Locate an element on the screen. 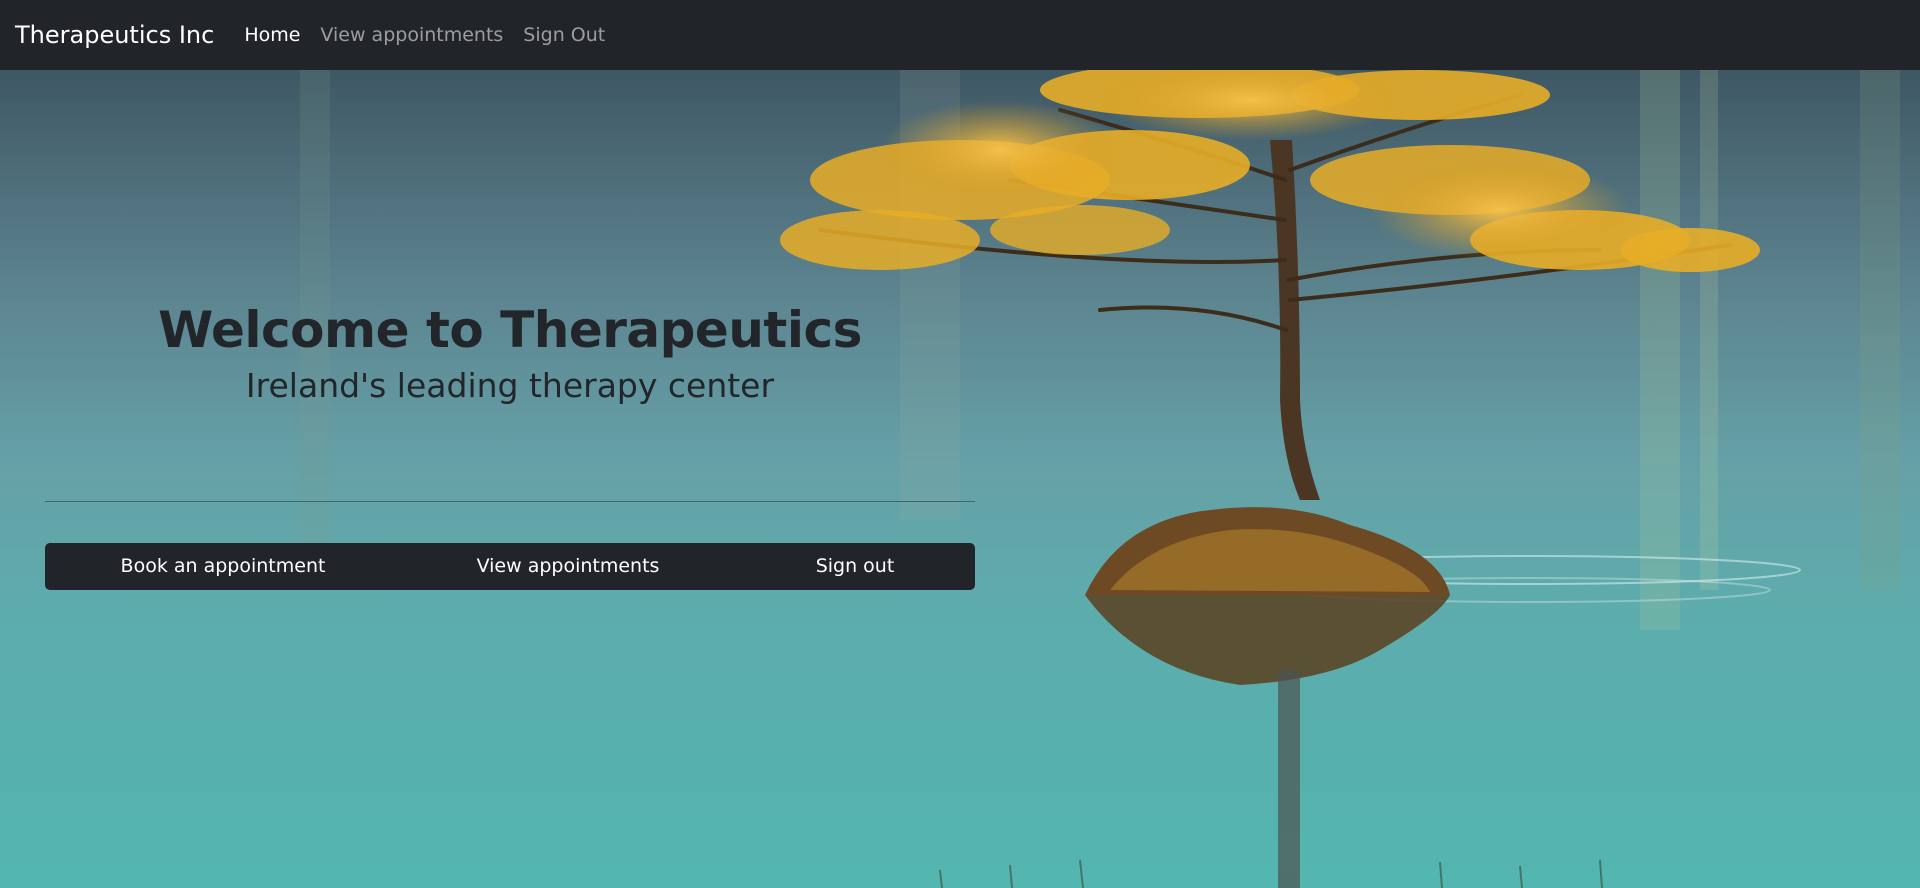 This screenshot has width=1920, height=888. brand-logo-link: Therapeutics Inc is located at coordinates (114, 35).